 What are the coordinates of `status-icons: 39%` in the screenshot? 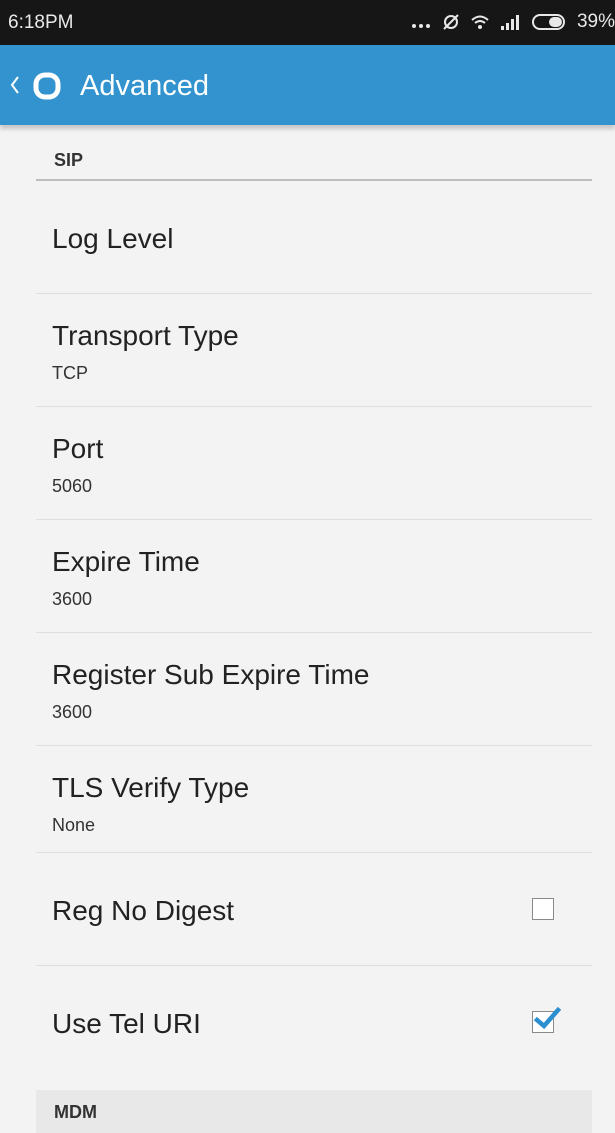 It's located at (512, 22).